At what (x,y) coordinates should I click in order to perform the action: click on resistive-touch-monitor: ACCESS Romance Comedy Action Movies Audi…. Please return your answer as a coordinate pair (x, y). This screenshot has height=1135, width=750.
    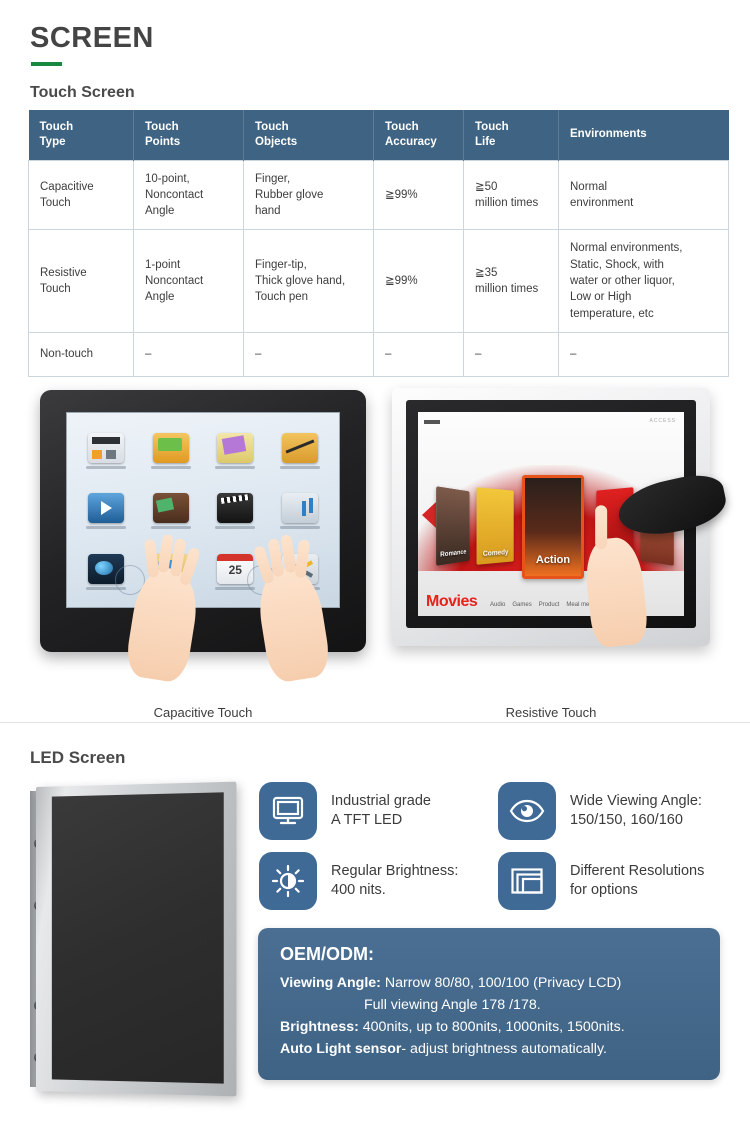
    Looking at the image, I should click on (561, 518).